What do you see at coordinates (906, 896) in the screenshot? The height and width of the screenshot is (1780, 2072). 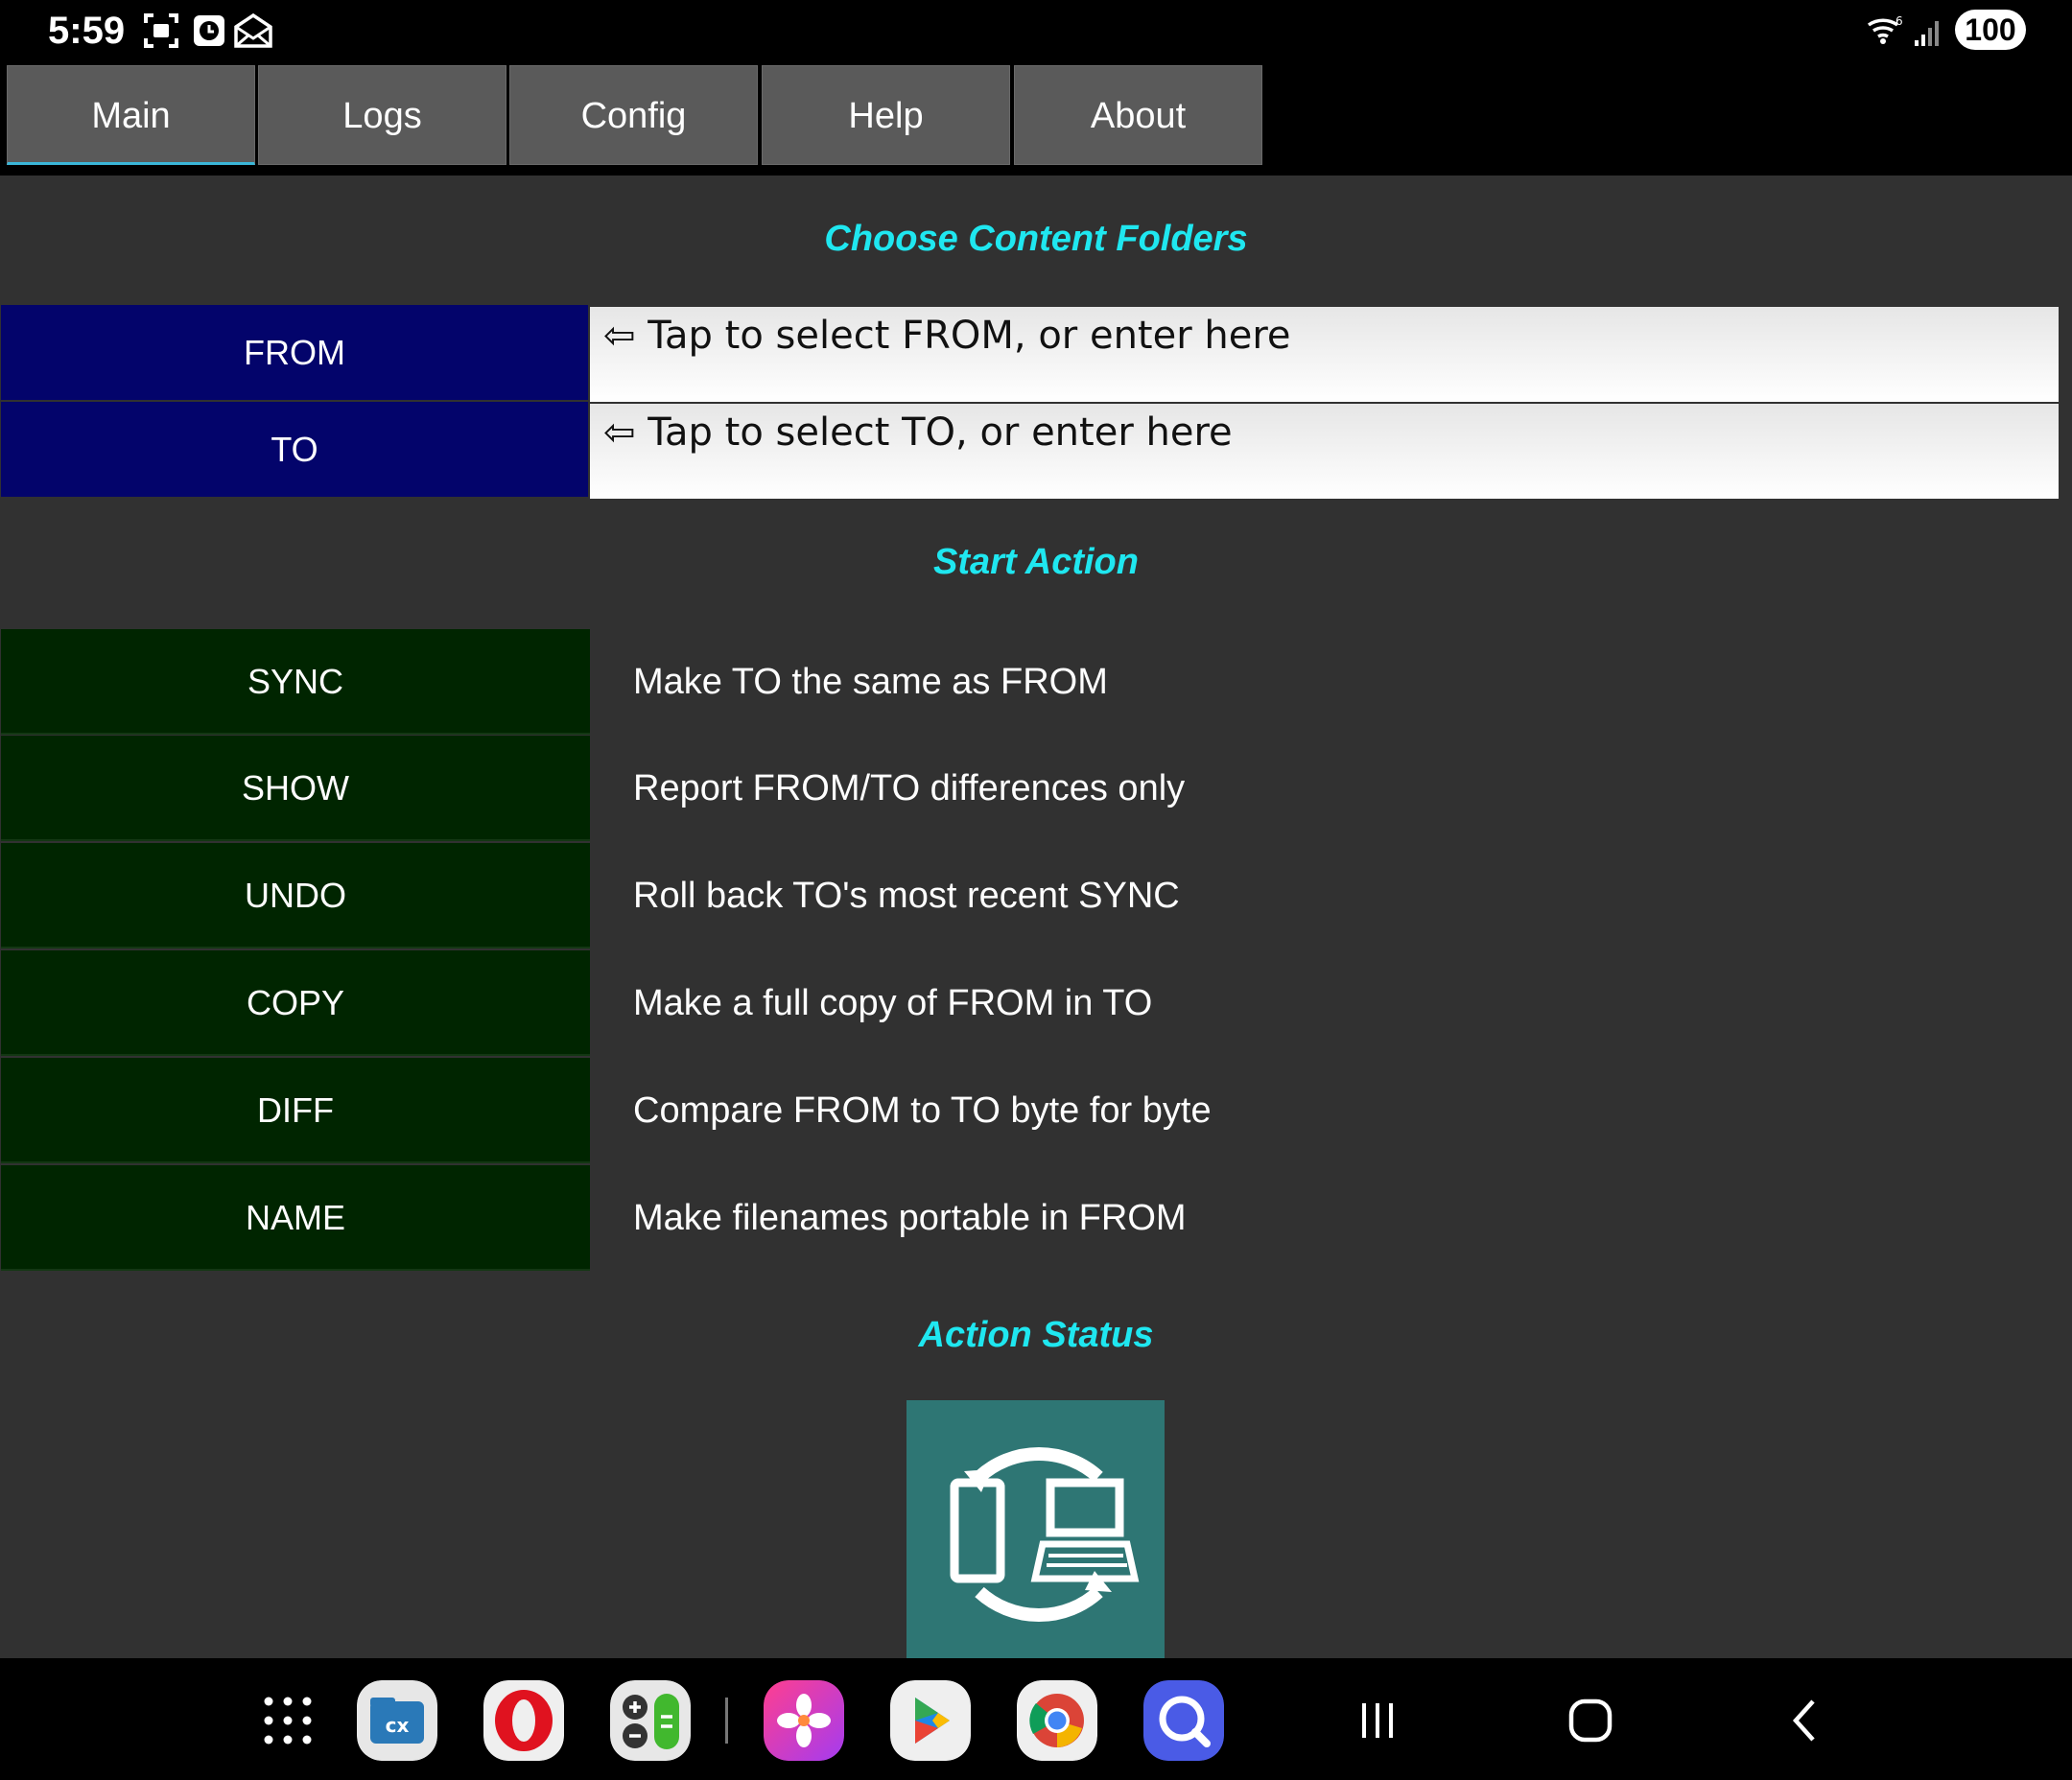 I see `undo-description: Roll back TO's most recent SYNC` at bounding box center [906, 896].